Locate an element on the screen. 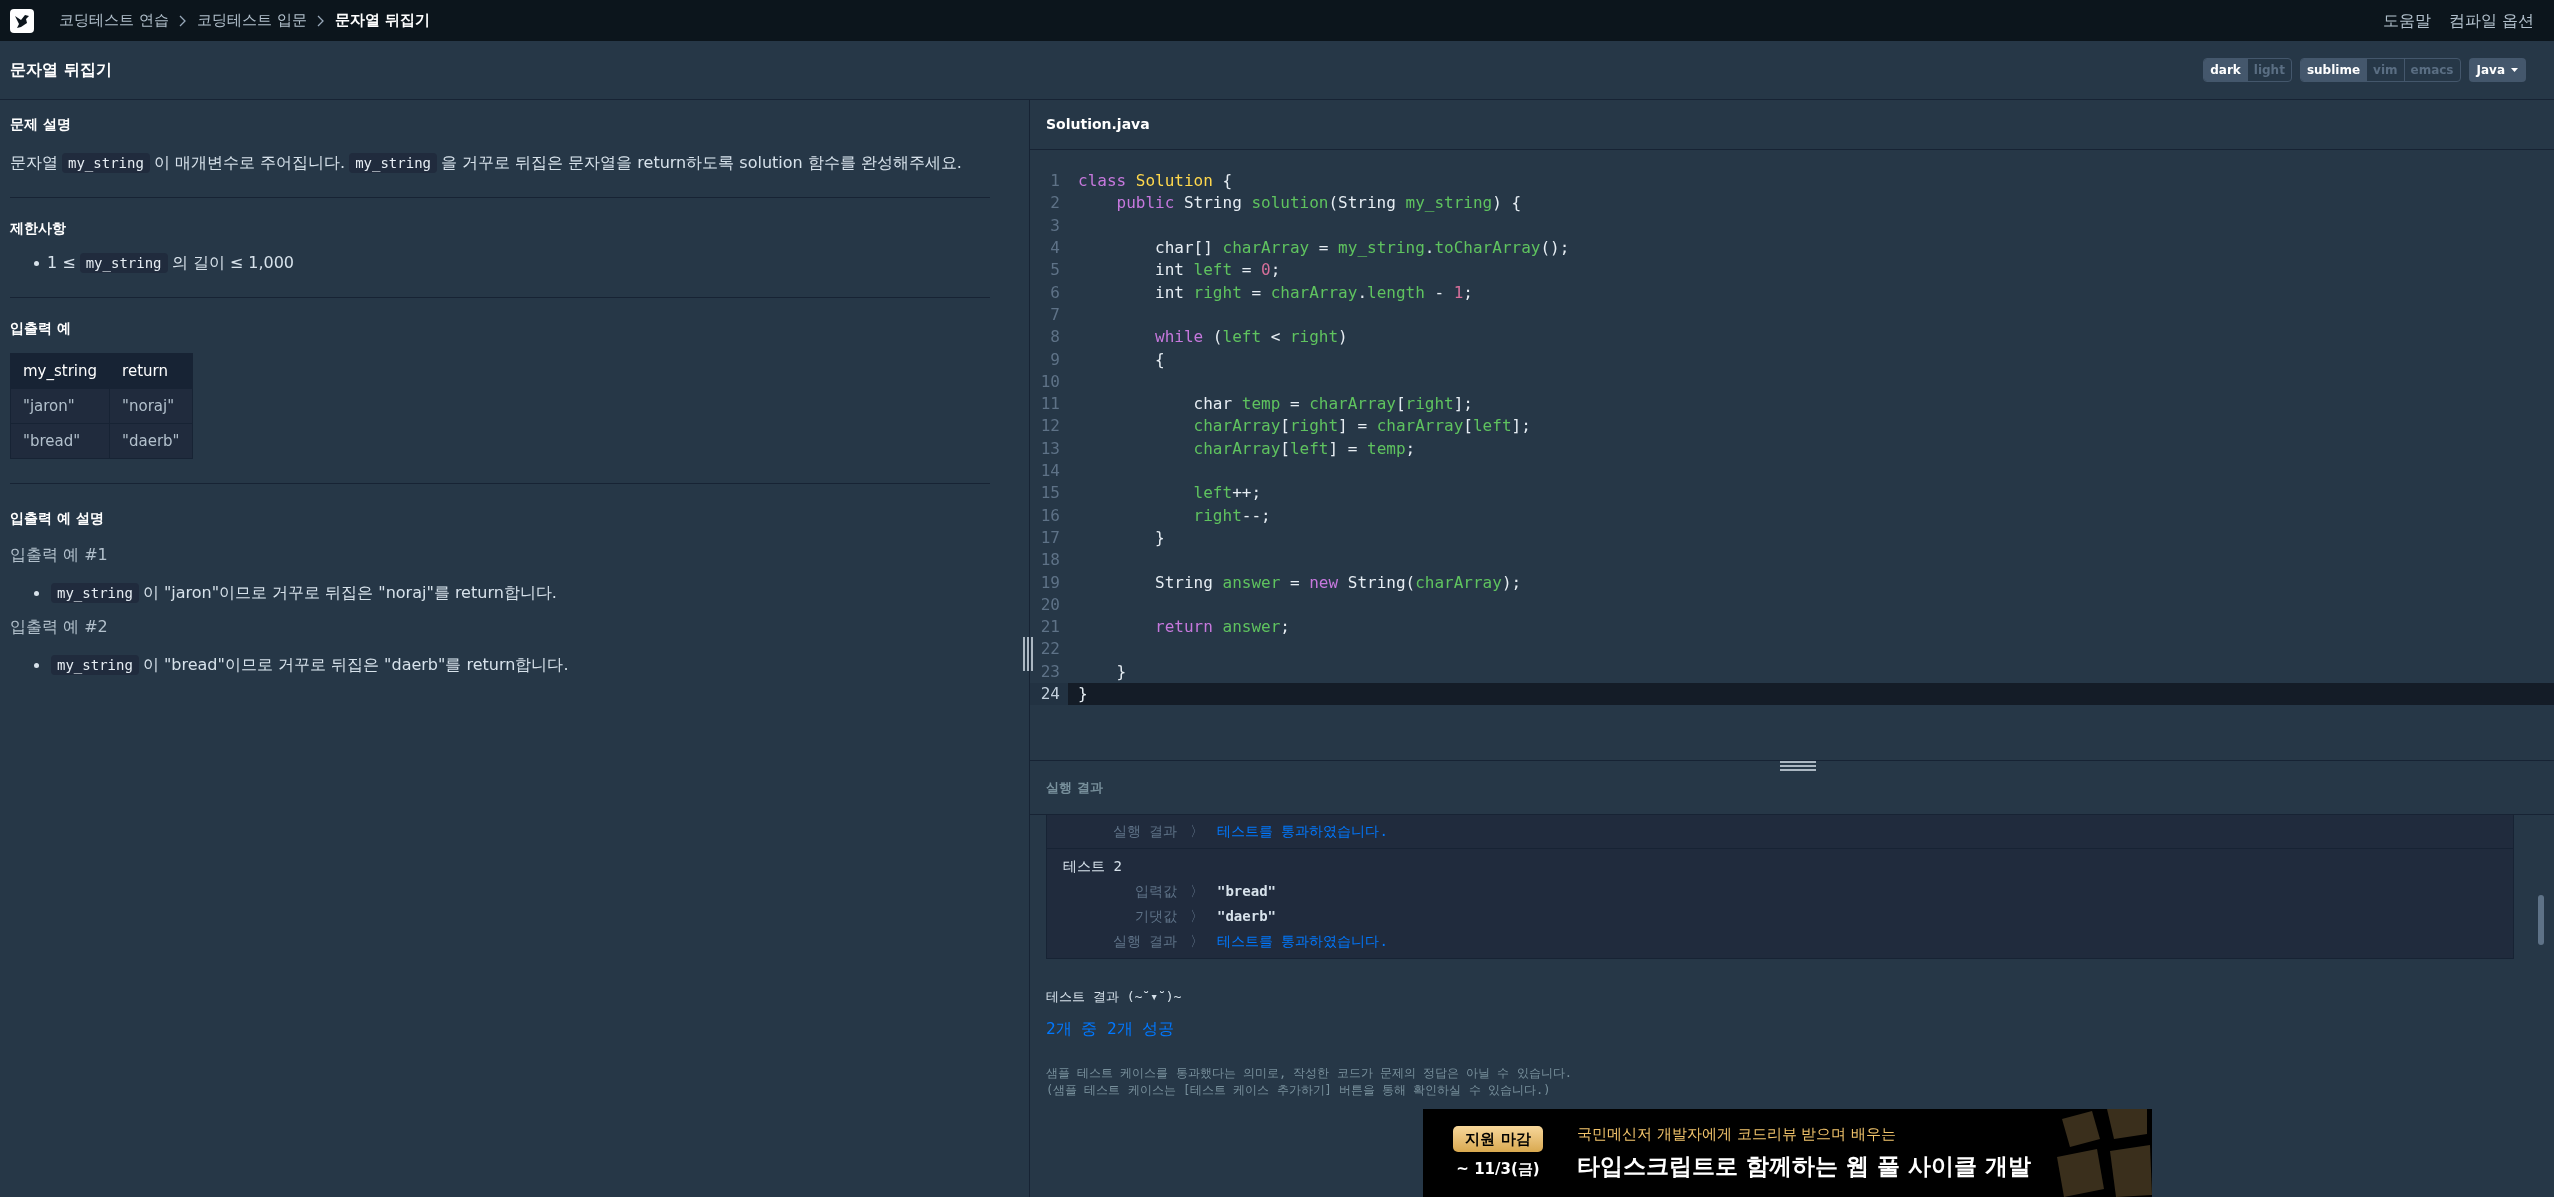 The image size is (2554, 1197). code-line: class Solution { is located at coordinates (1155, 181).